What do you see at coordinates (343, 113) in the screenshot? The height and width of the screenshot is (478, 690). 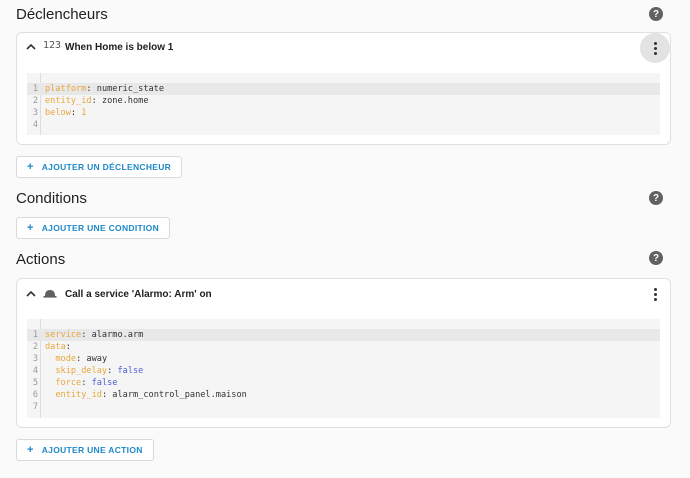 I see `code-line: 3 below: 1` at bounding box center [343, 113].